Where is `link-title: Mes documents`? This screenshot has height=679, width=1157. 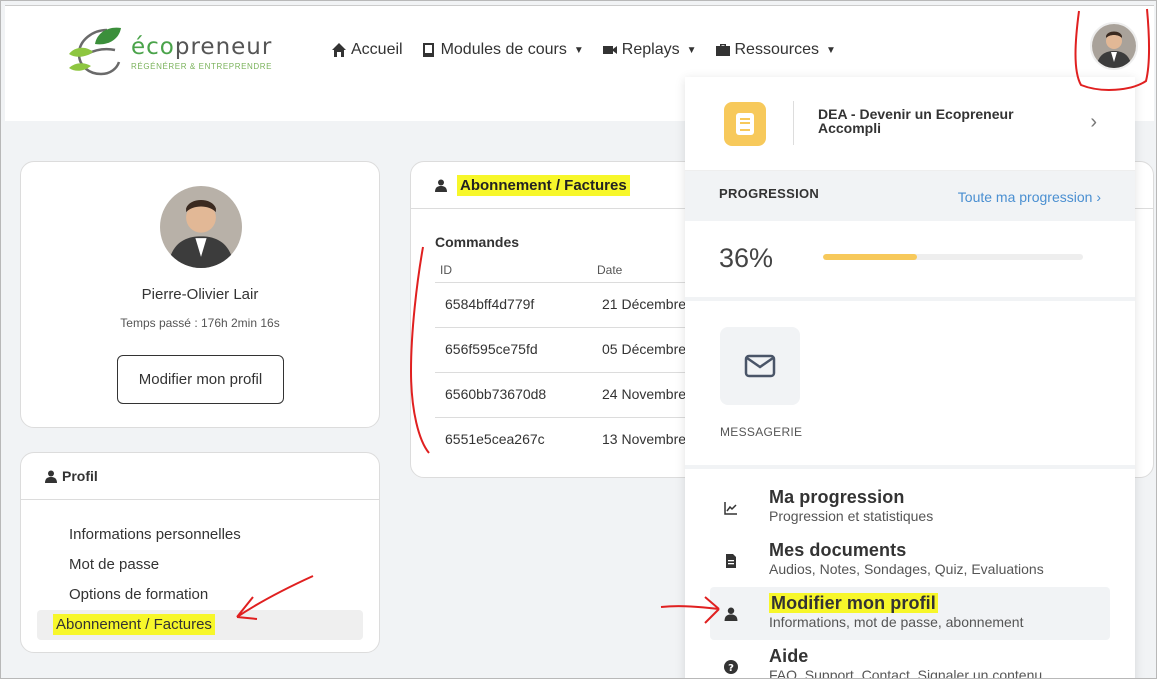 link-title: Mes documents is located at coordinates (838, 550).